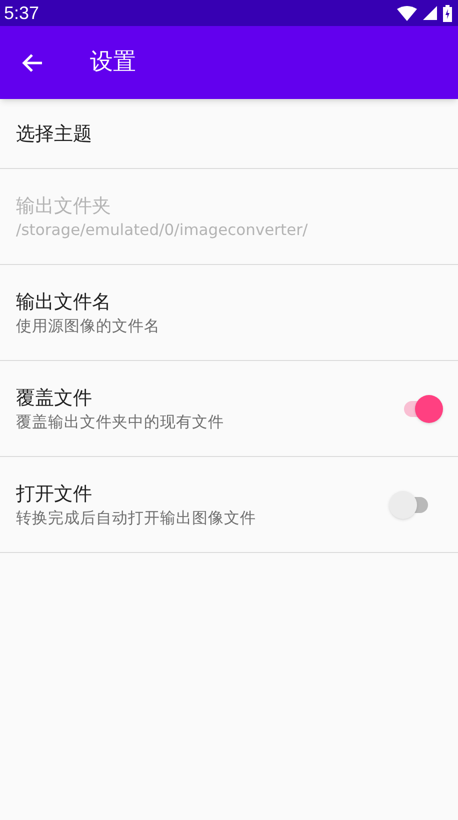  I want to click on settings-item: 选择主题, so click(229, 134).